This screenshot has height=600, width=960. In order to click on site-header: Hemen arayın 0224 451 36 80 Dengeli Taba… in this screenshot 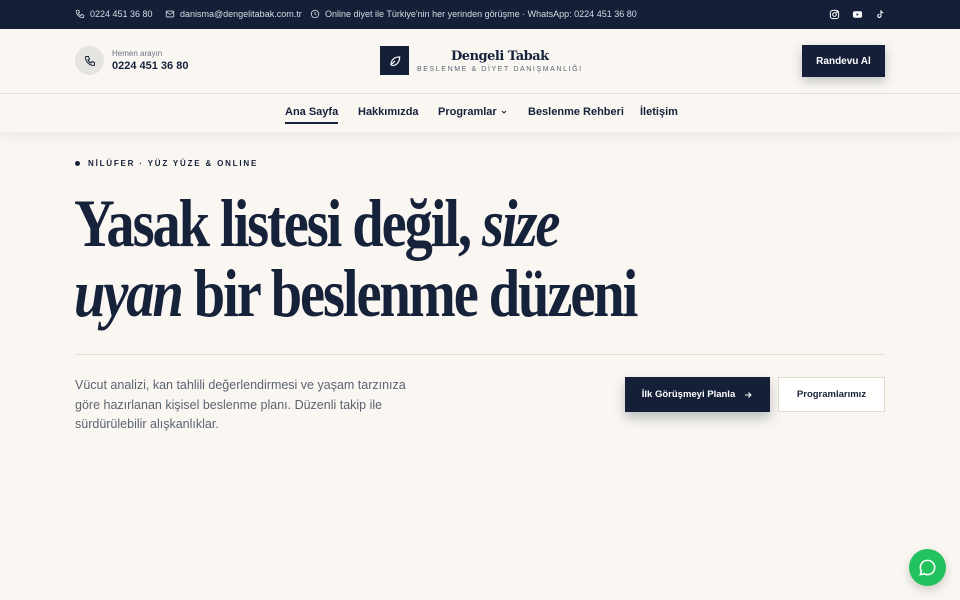, I will do `click(480, 61)`.